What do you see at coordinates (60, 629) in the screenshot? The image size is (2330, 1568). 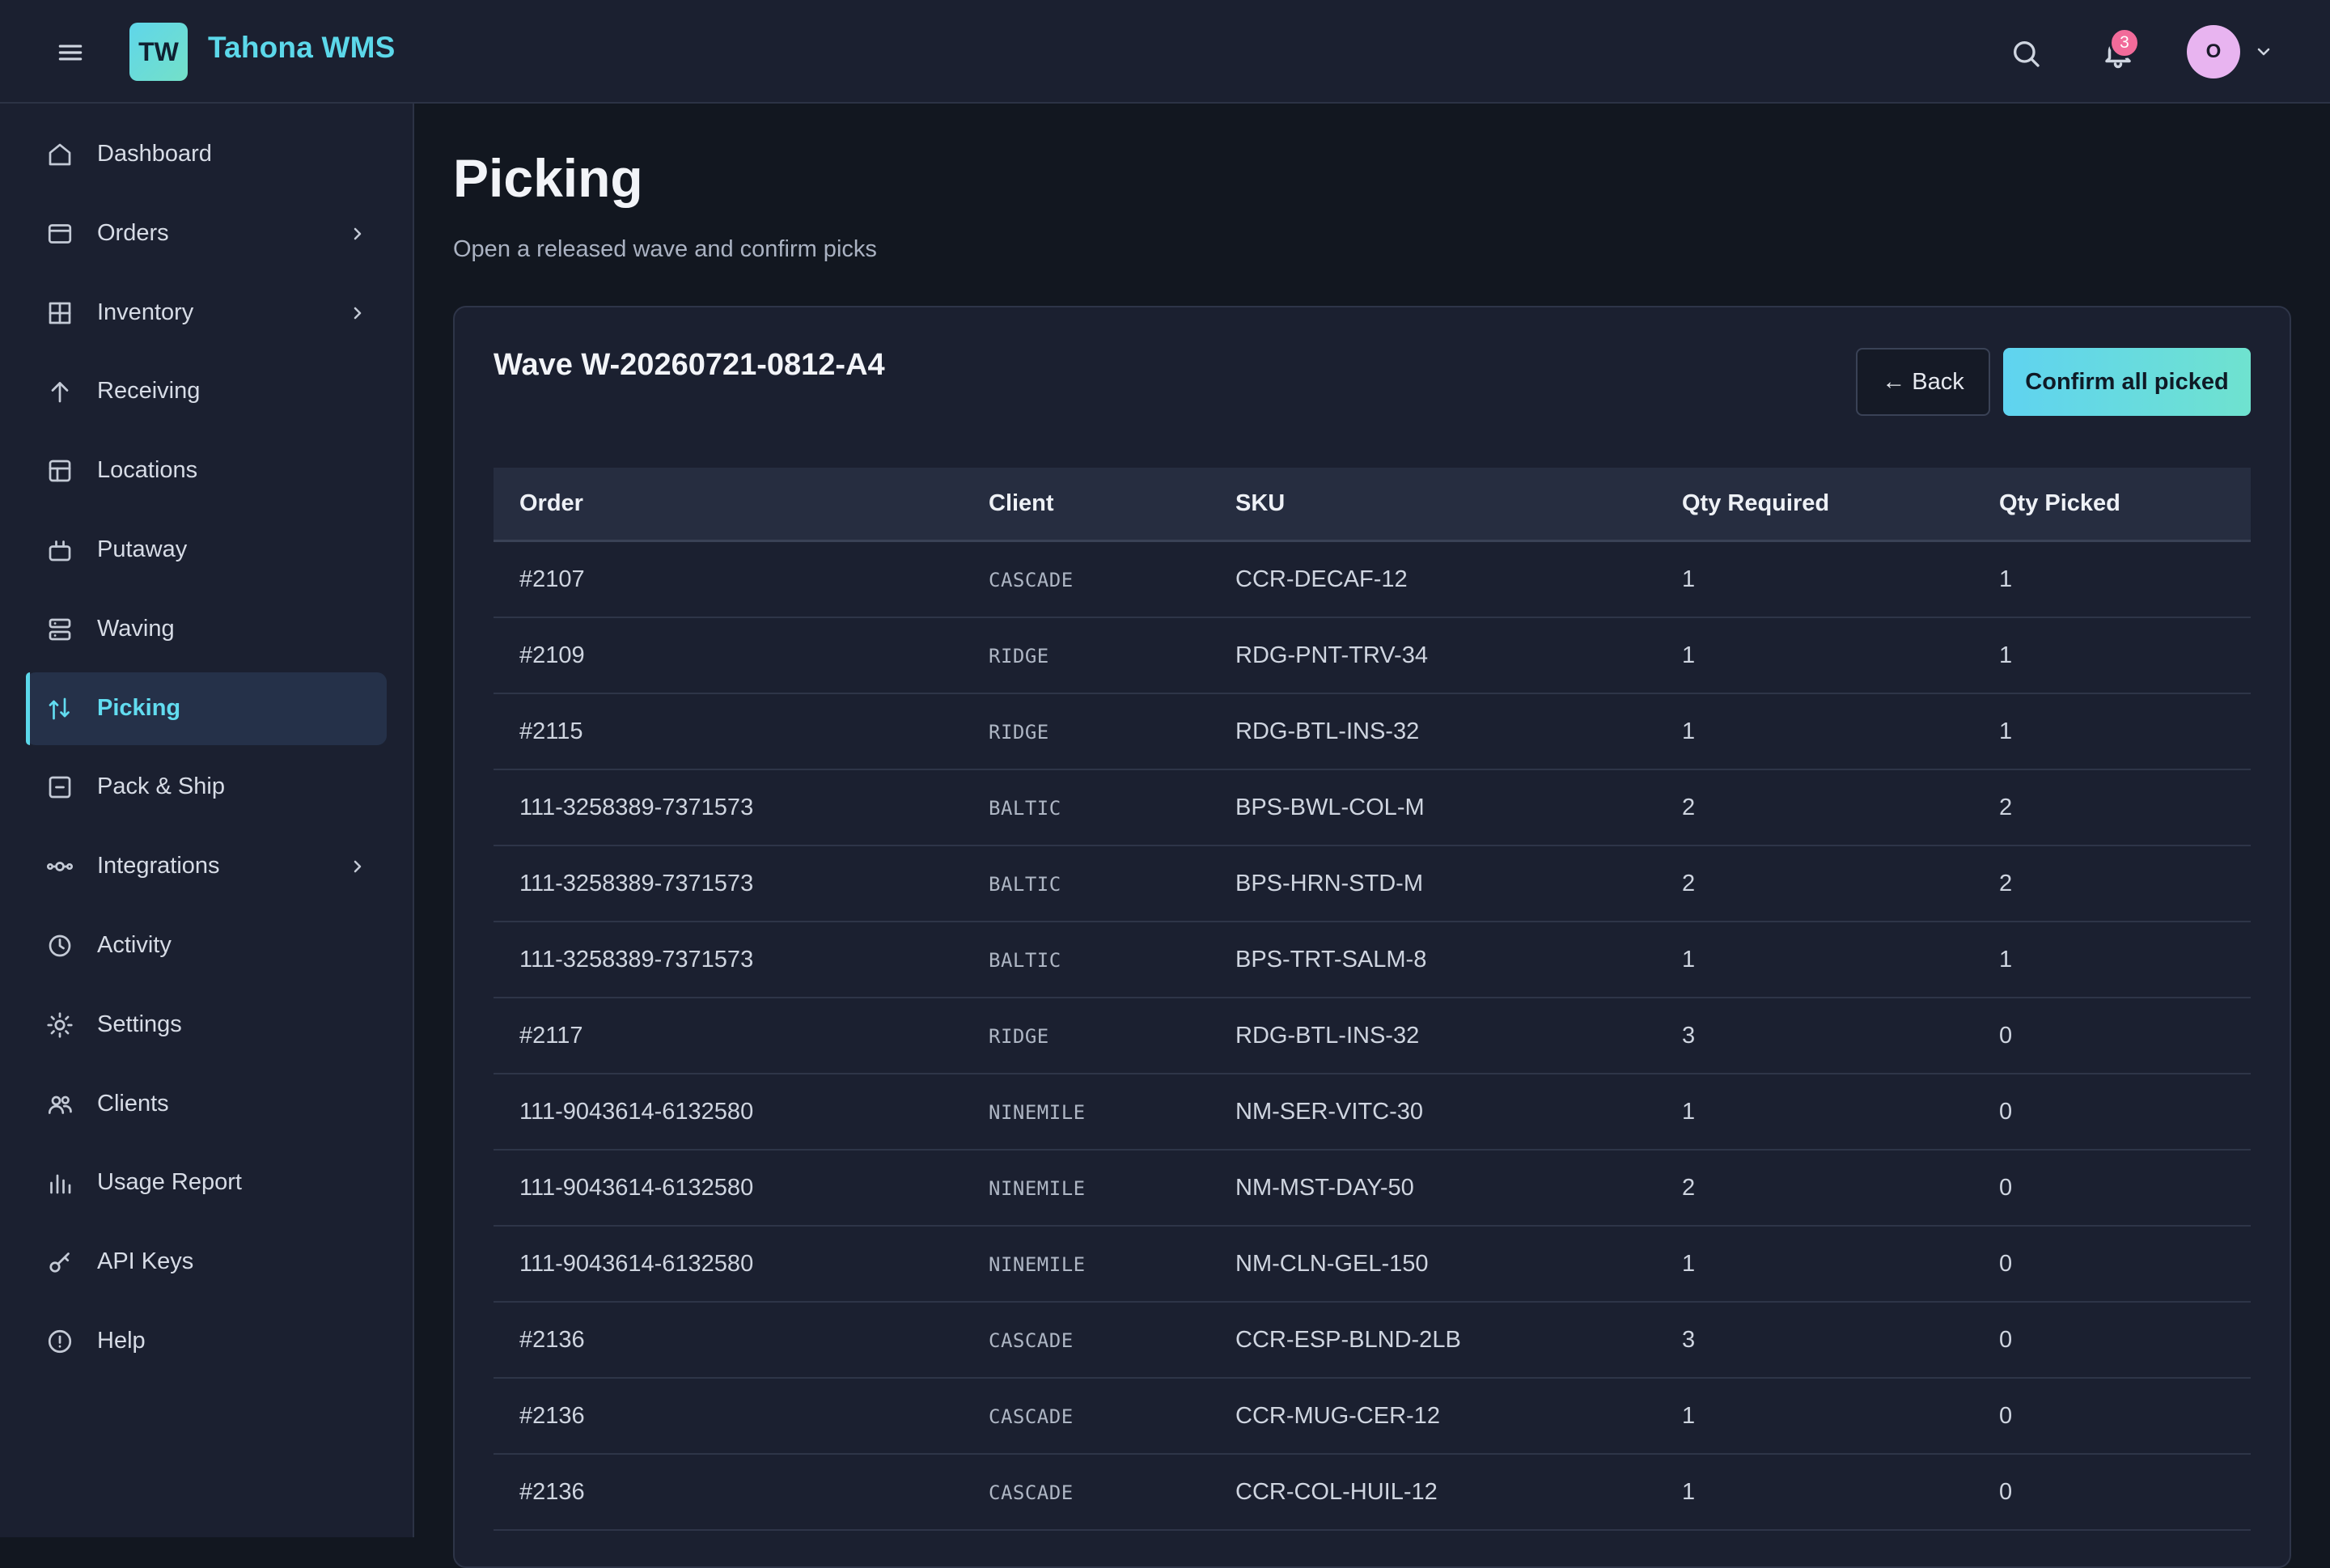 I see `waving-icon` at bounding box center [60, 629].